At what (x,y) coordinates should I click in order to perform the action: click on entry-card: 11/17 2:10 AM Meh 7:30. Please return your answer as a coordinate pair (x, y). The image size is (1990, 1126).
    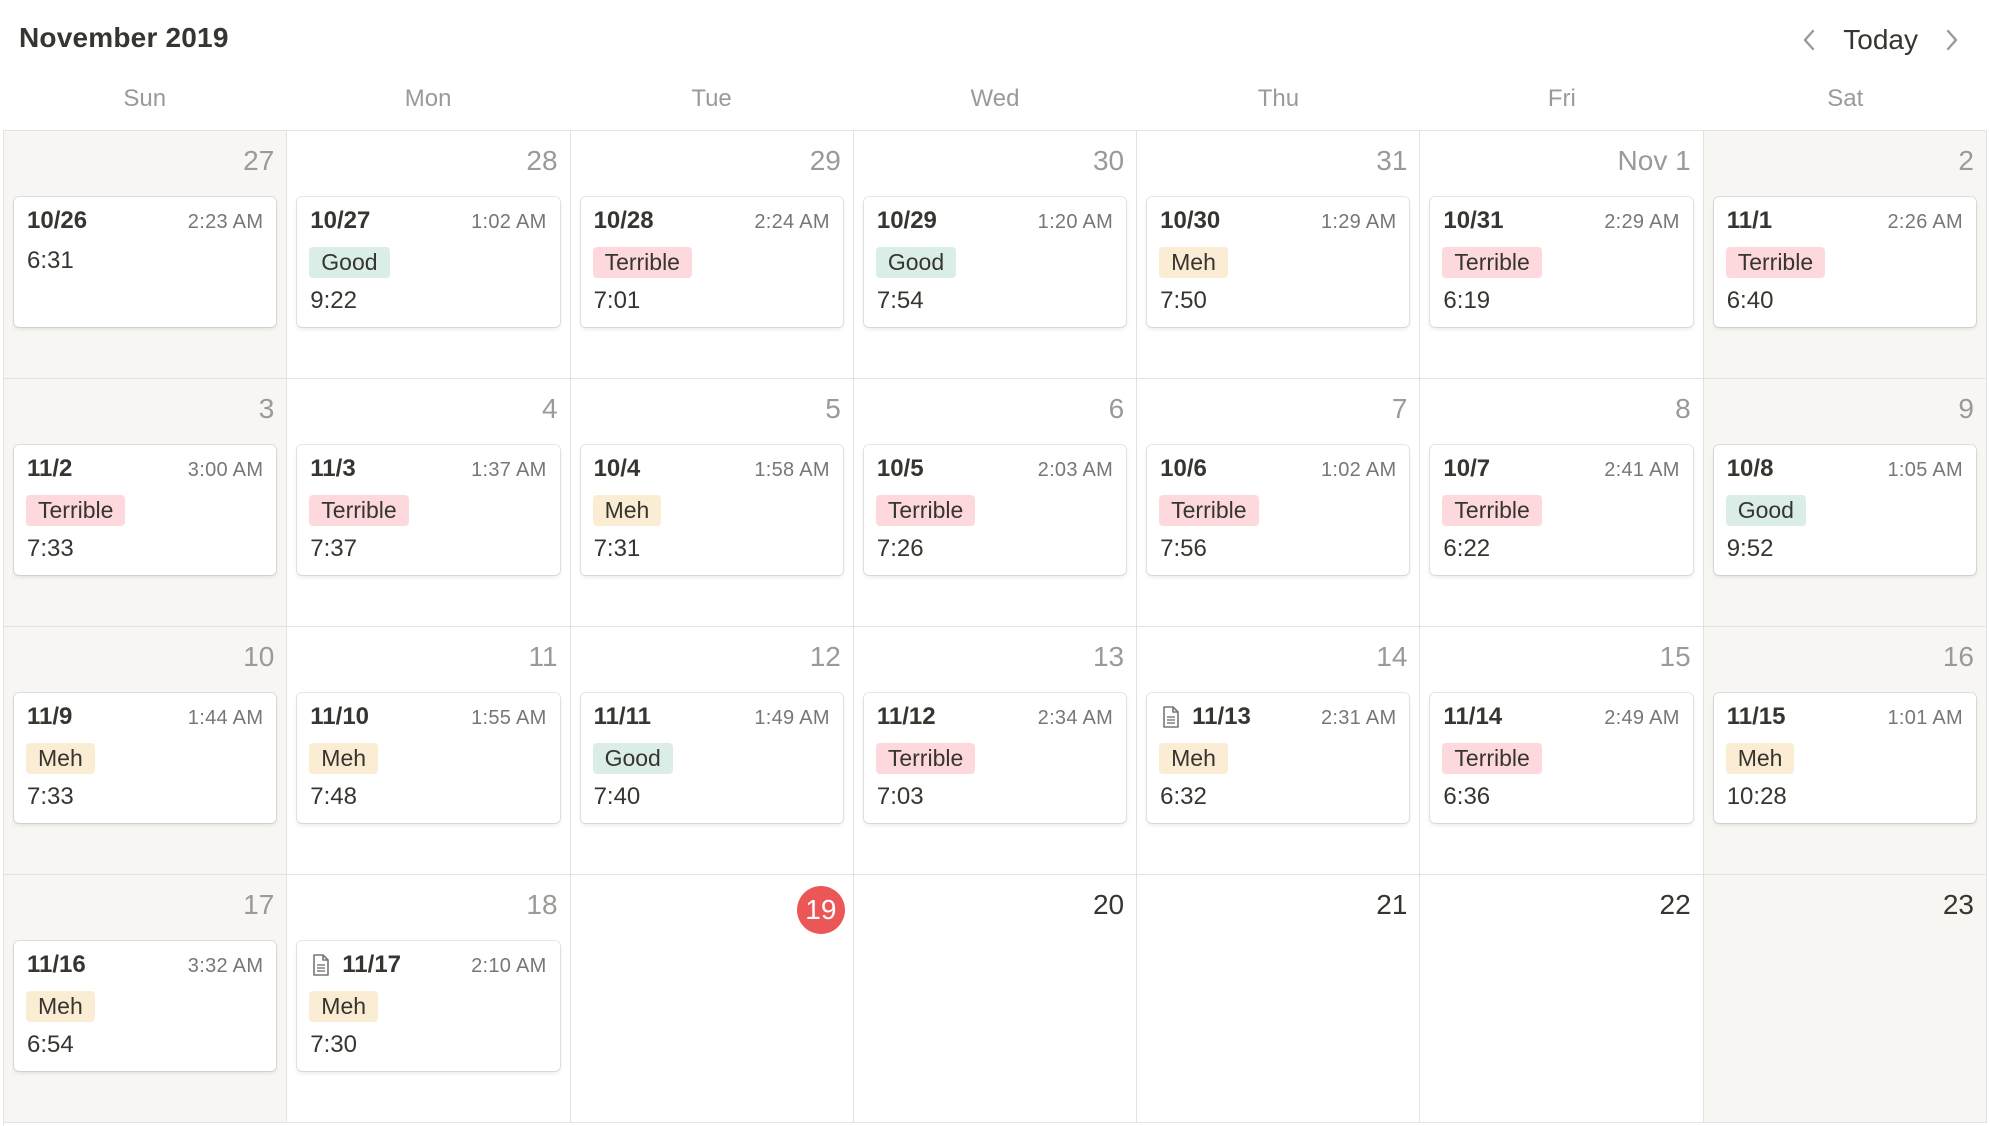
    Looking at the image, I should click on (428, 1006).